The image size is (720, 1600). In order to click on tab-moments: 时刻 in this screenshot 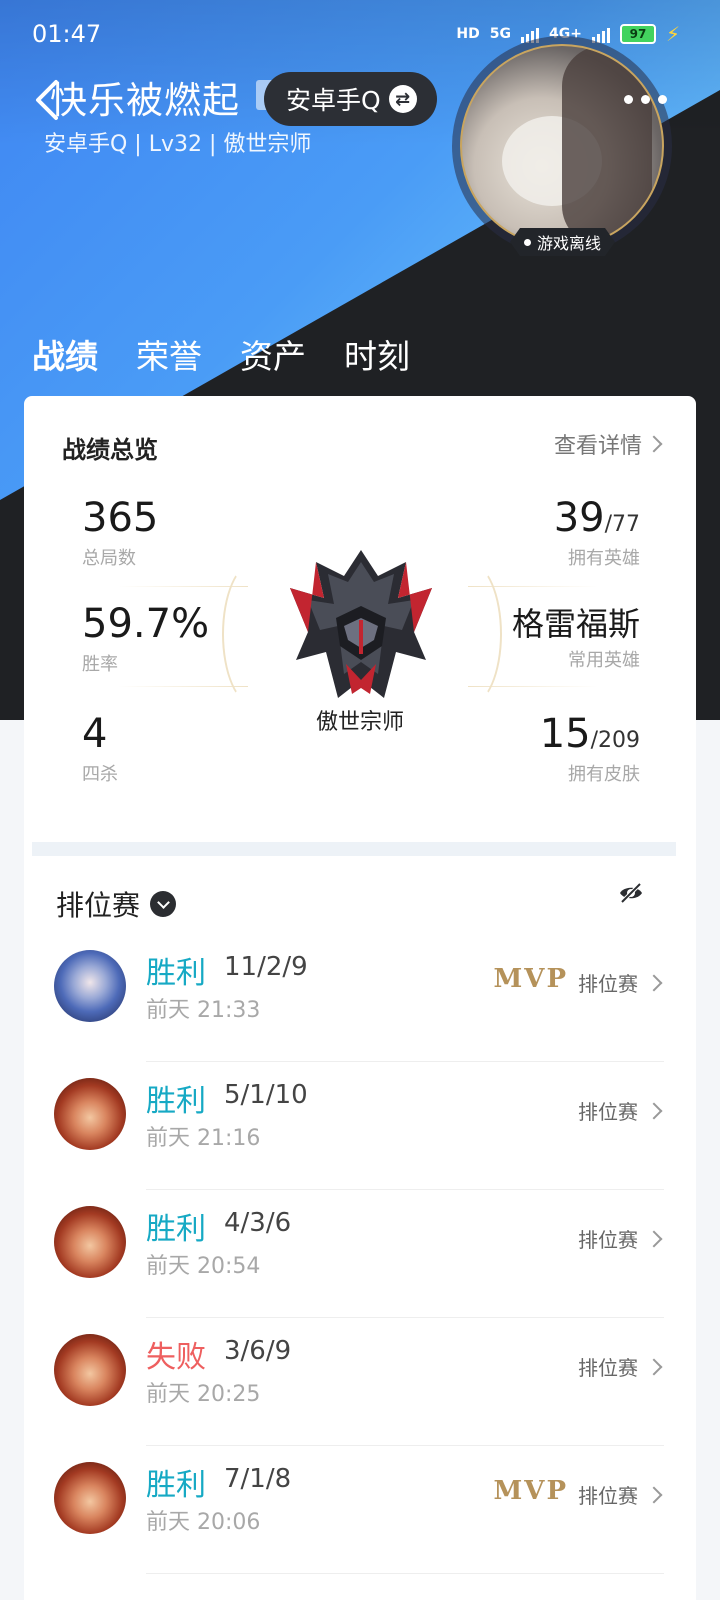, I will do `click(377, 354)`.